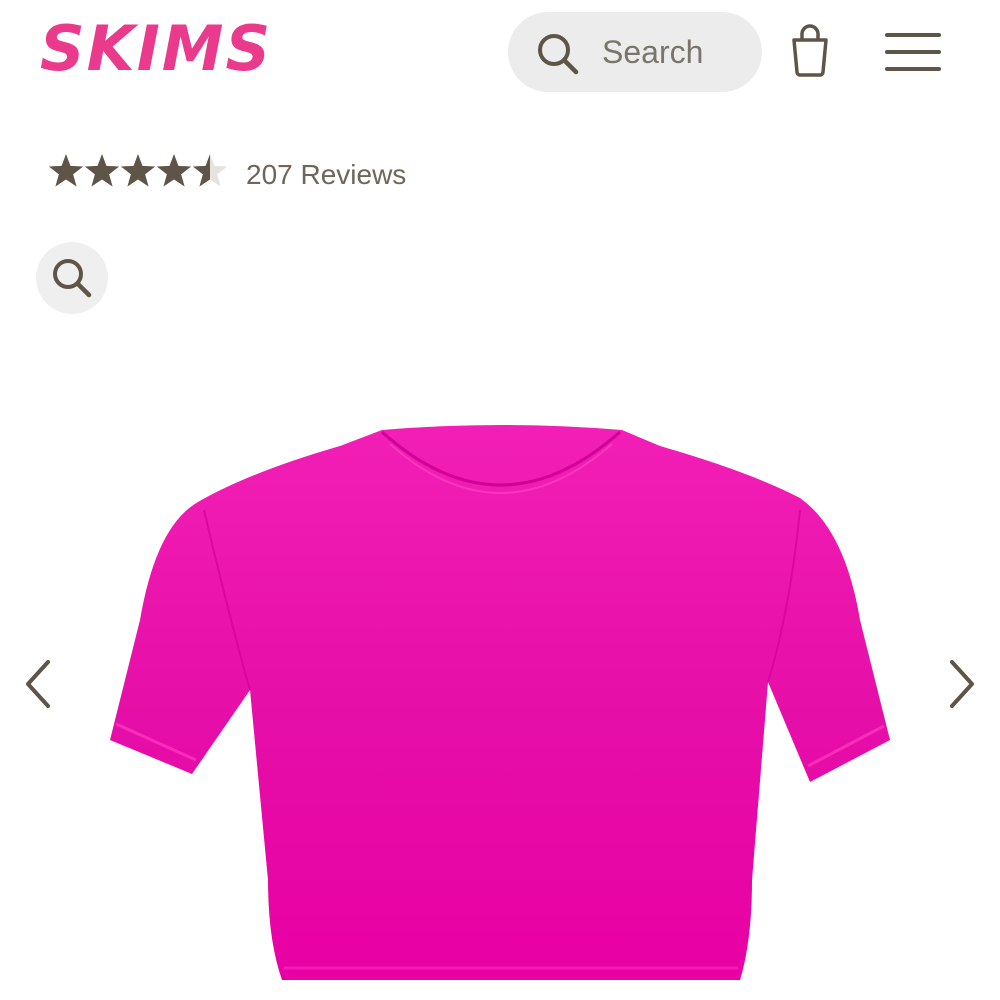  What do you see at coordinates (653, 52) in the screenshot?
I see `search-placeholder: Search` at bounding box center [653, 52].